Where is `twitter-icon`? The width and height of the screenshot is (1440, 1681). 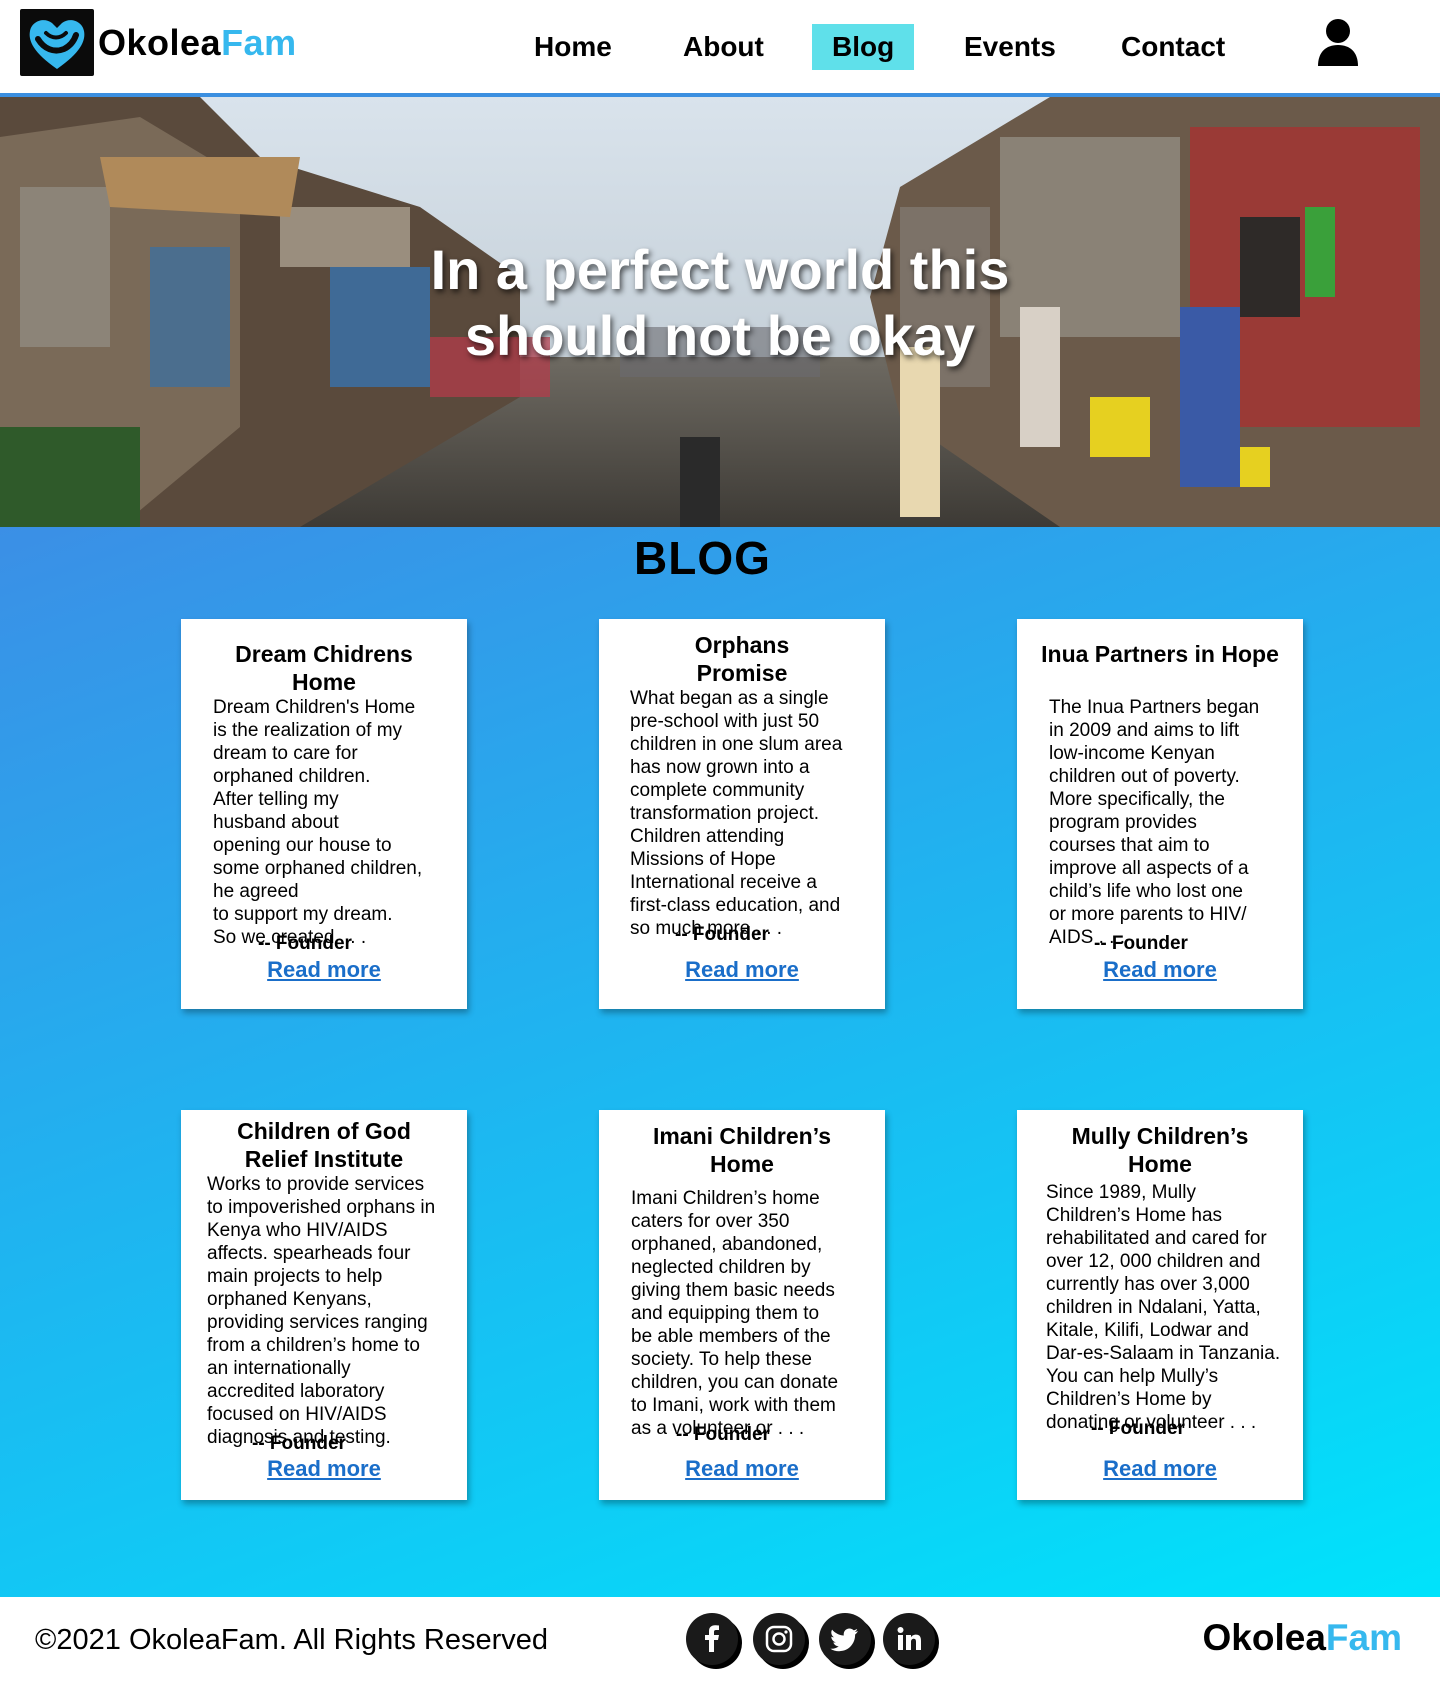
twitter-icon is located at coordinates (845, 1639).